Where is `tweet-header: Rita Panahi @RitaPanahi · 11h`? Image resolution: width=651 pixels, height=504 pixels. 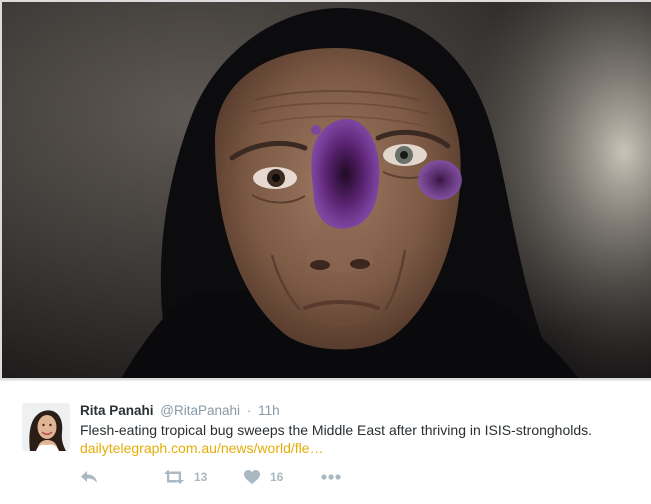 tweet-header: Rita Panahi @RitaPanahi · 11h is located at coordinates (180, 411).